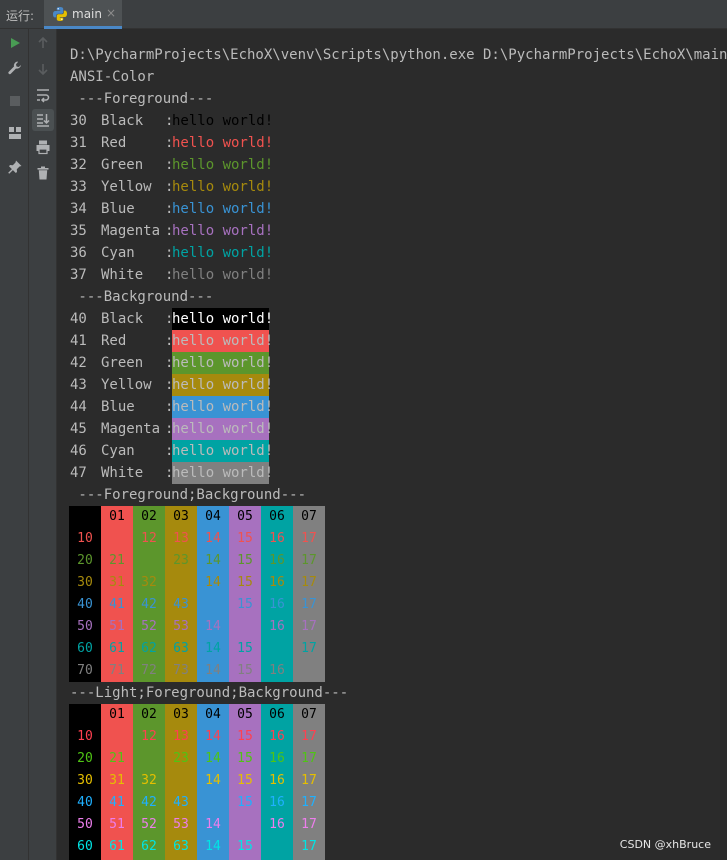 This screenshot has width=727, height=860. What do you see at coordinates (142, 297) in the screenshot?
I see `background-header: ---Background---` at bounding box center [142, 297].